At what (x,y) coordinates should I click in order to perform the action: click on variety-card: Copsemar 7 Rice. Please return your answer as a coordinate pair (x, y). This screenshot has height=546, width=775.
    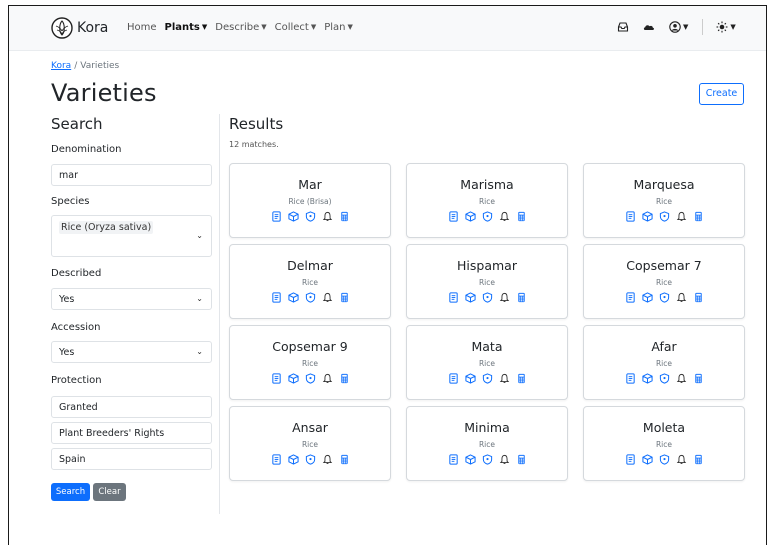
    Looking at the image, I should click on (664, 281).